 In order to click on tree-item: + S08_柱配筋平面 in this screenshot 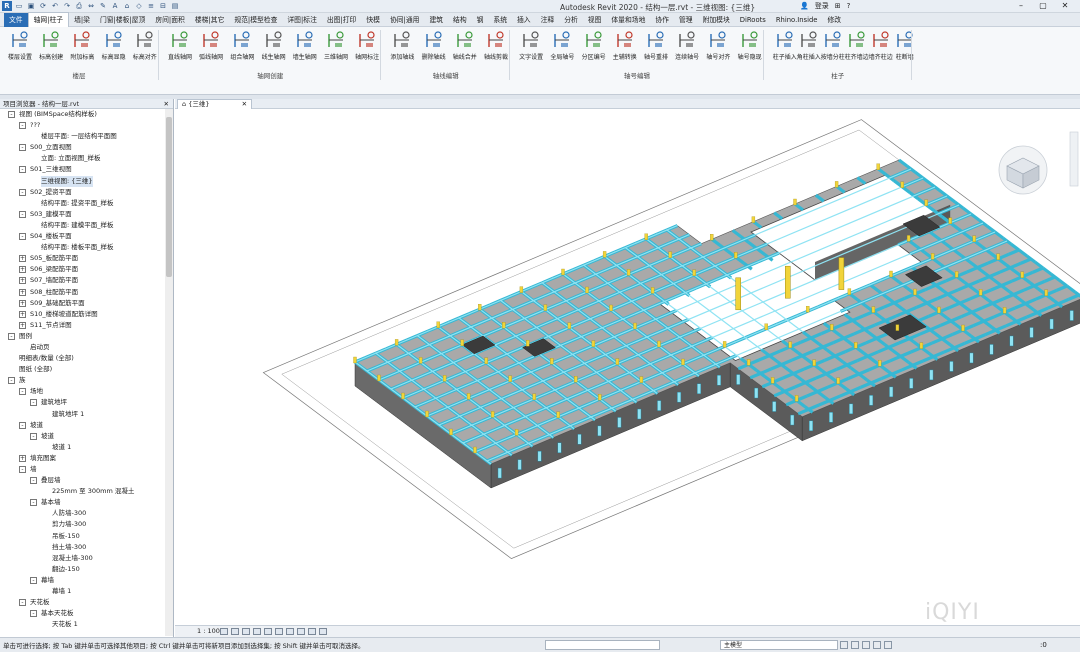, I will do `click(86, 292)`.